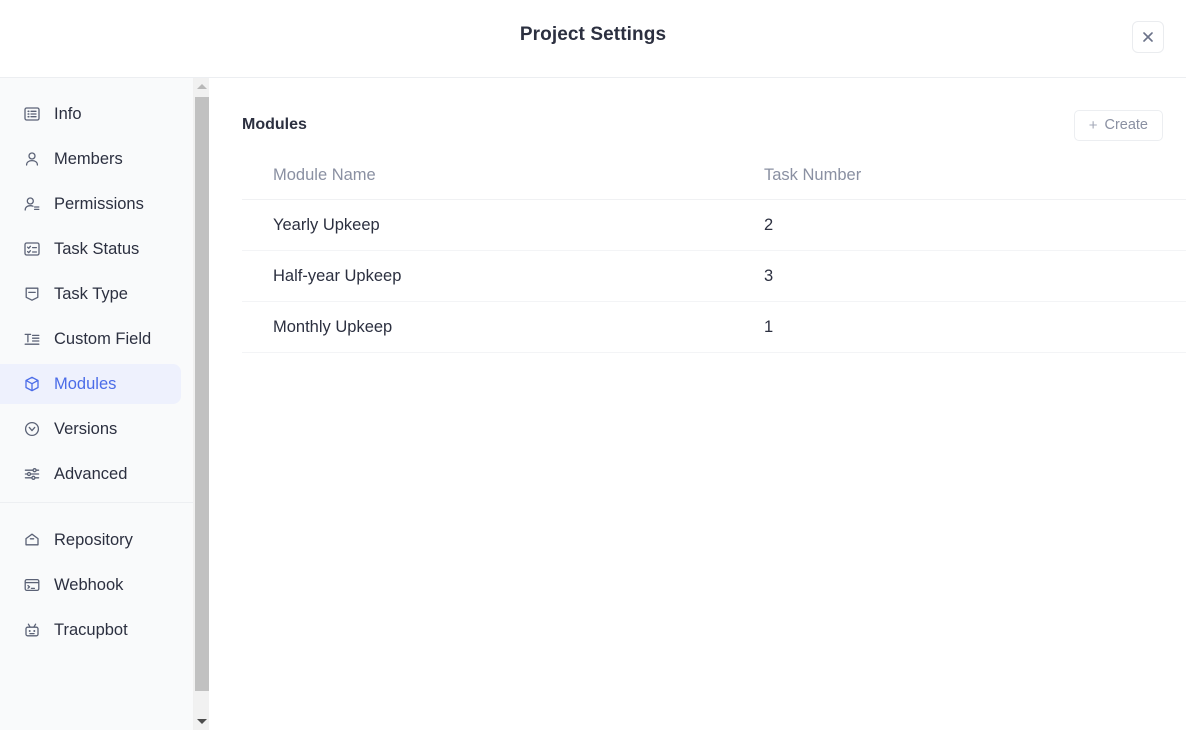  I want to click on cell-task-number: 1, so click(959, 327).